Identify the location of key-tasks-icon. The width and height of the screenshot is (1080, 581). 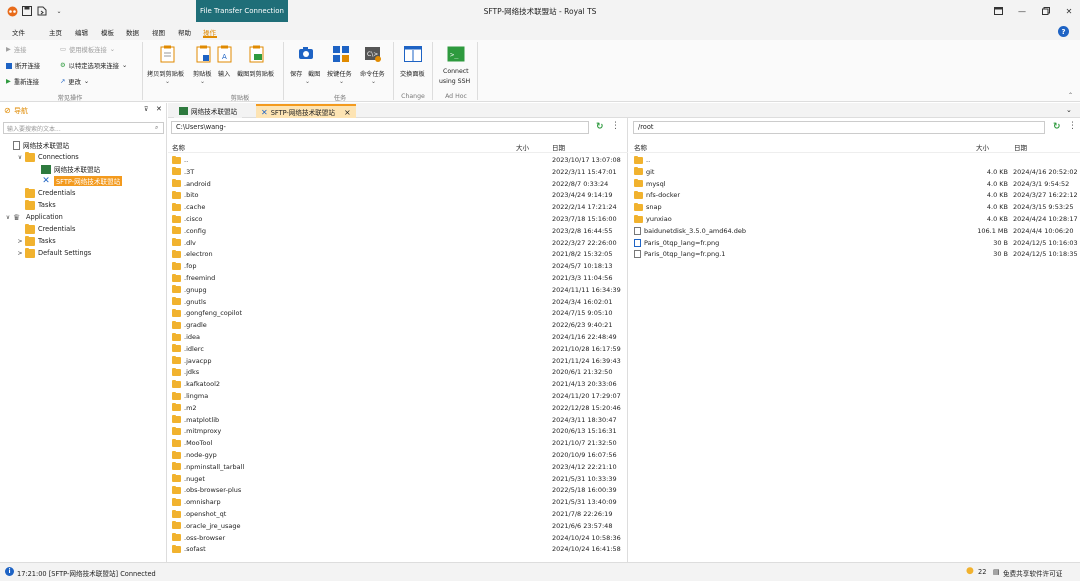
(341, 55).